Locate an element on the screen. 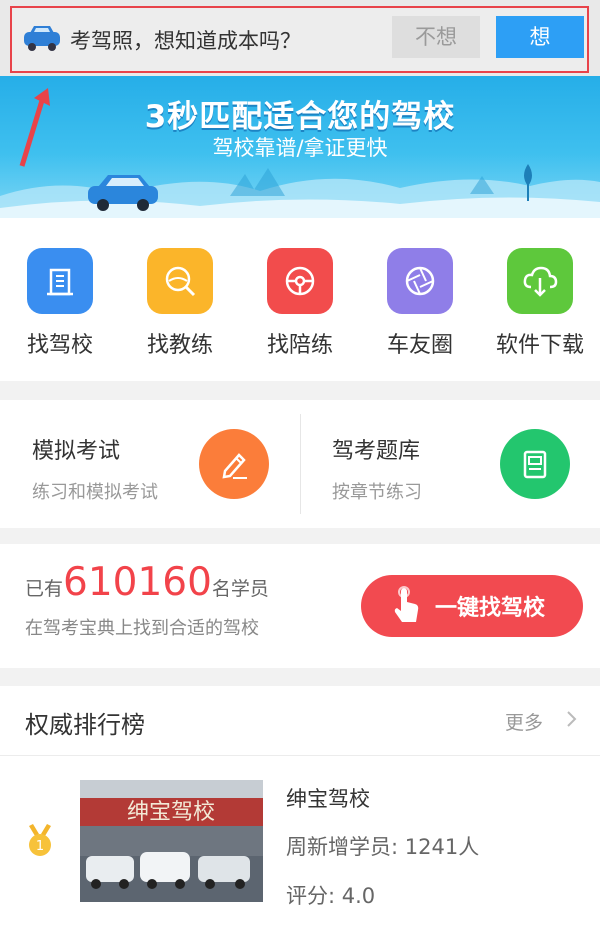 Image resolution: width=600 pixels, height=925 pixels. nav-label: 找教练 is located at coordinates (179, 345).